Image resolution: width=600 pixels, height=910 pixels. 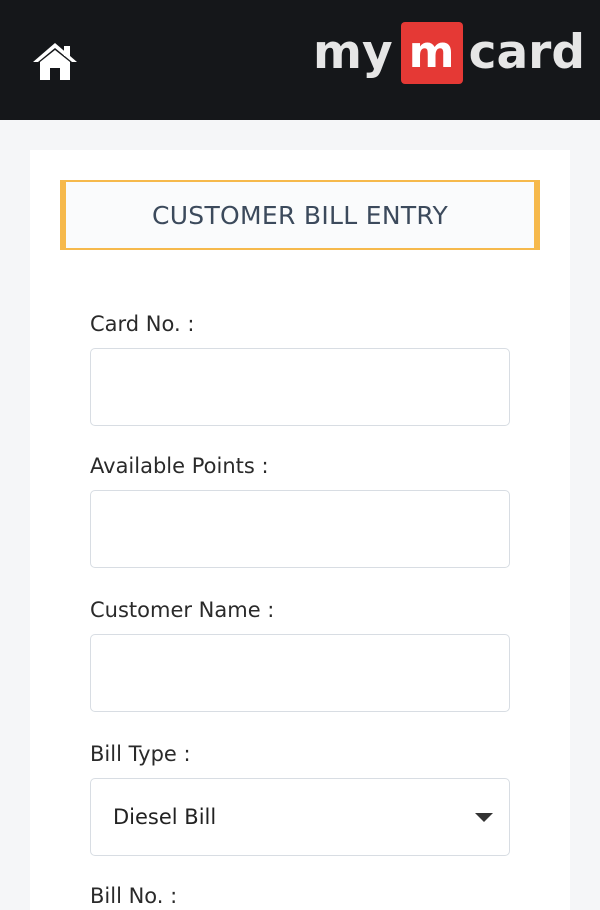 I want to click on customer-name-field: Customer Name :, so click(x=300, y=654).